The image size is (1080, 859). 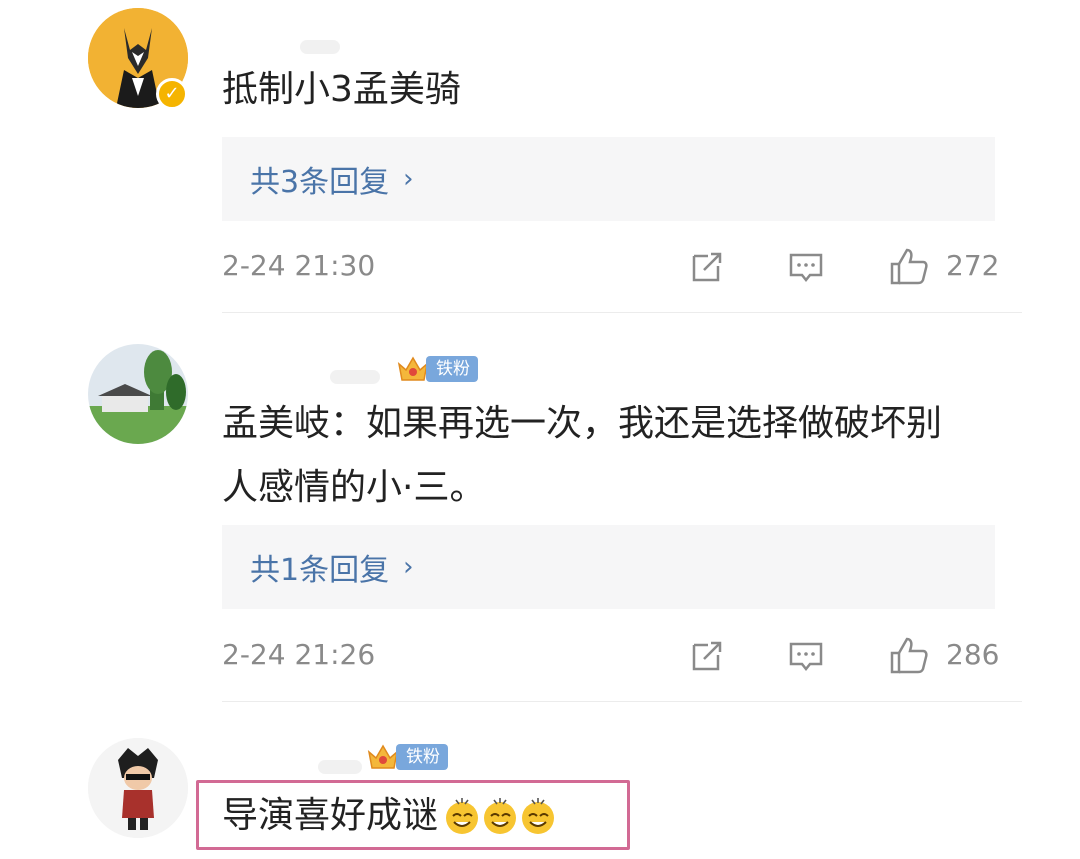 I want to click on comment-text-line-1: 孟美岐：如果再选一次，我还是选择做破坏别, so click(x=582, y=423).